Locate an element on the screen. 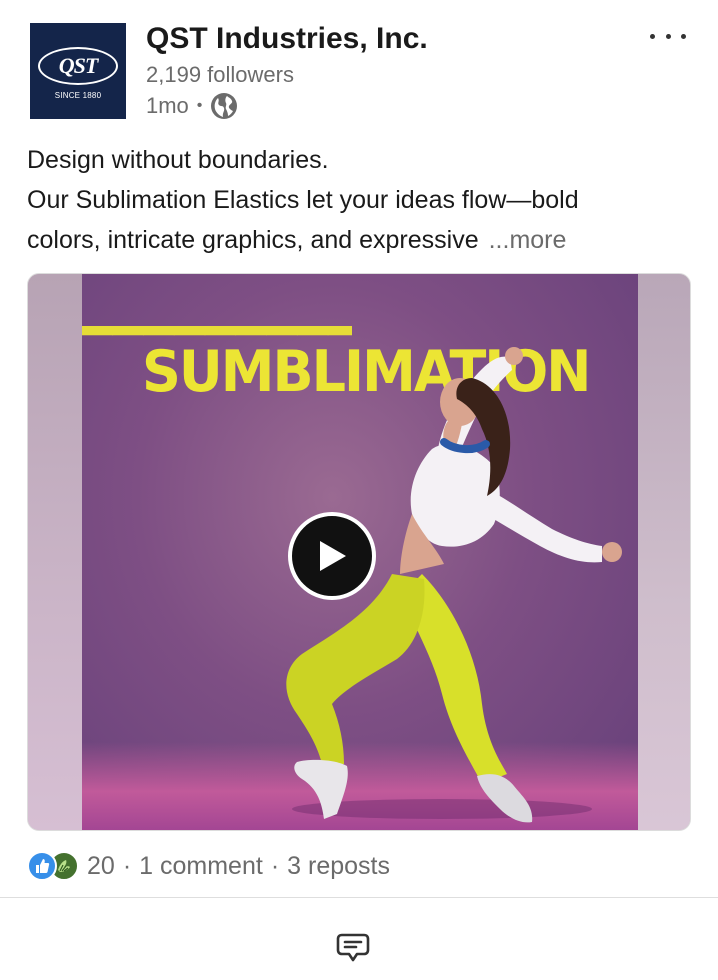  reactions-count: 20 is located at coordinates (101, 866).